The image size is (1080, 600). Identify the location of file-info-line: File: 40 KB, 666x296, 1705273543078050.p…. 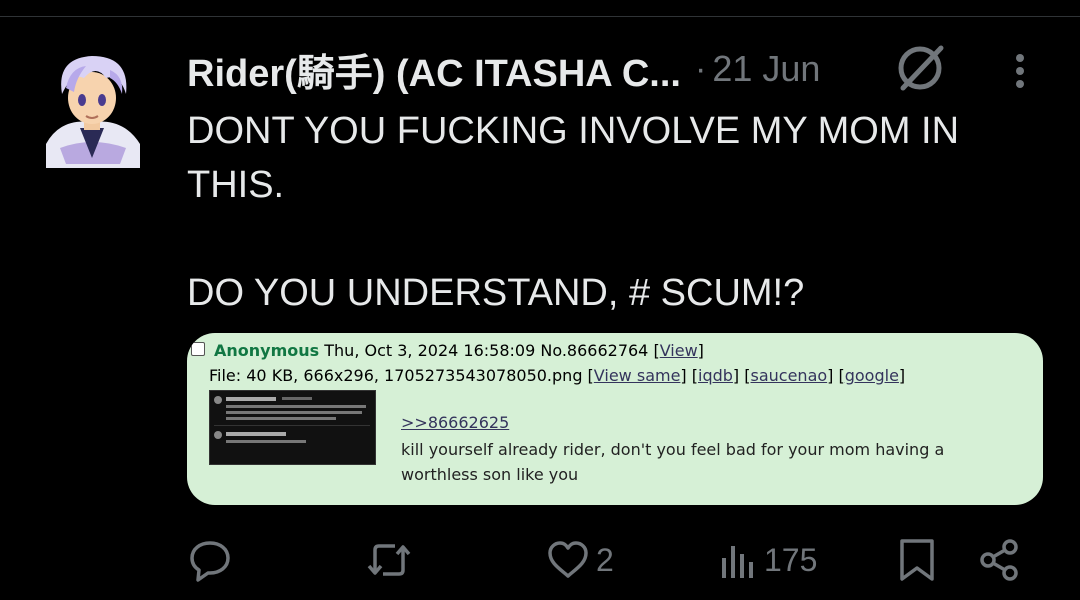
(557, 375).